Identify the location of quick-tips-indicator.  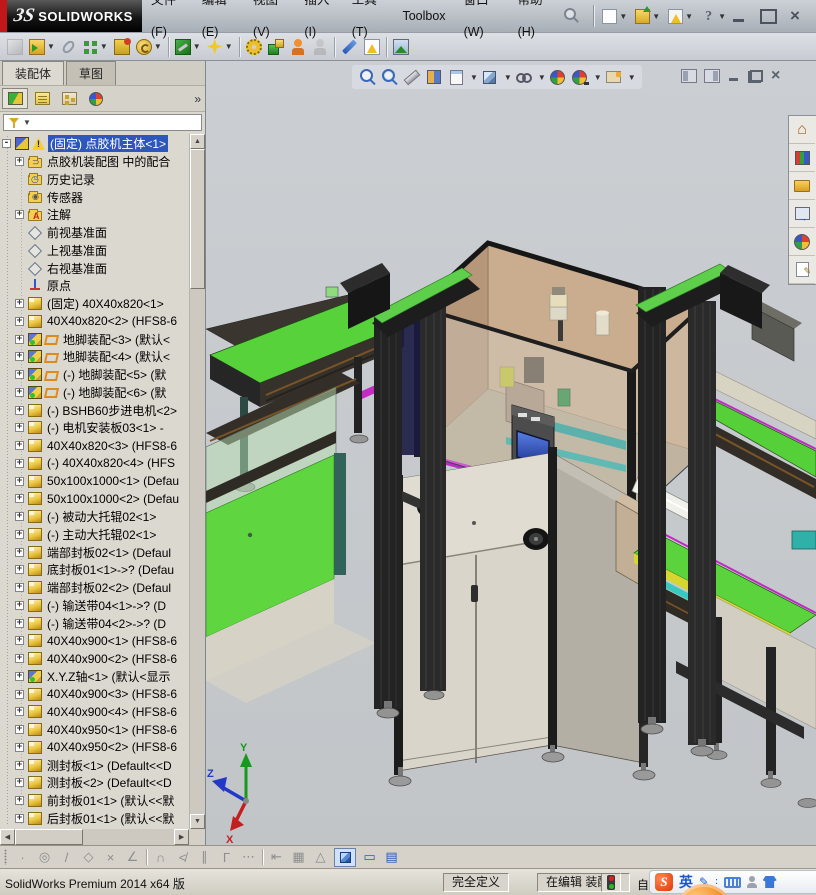
(611, 882).